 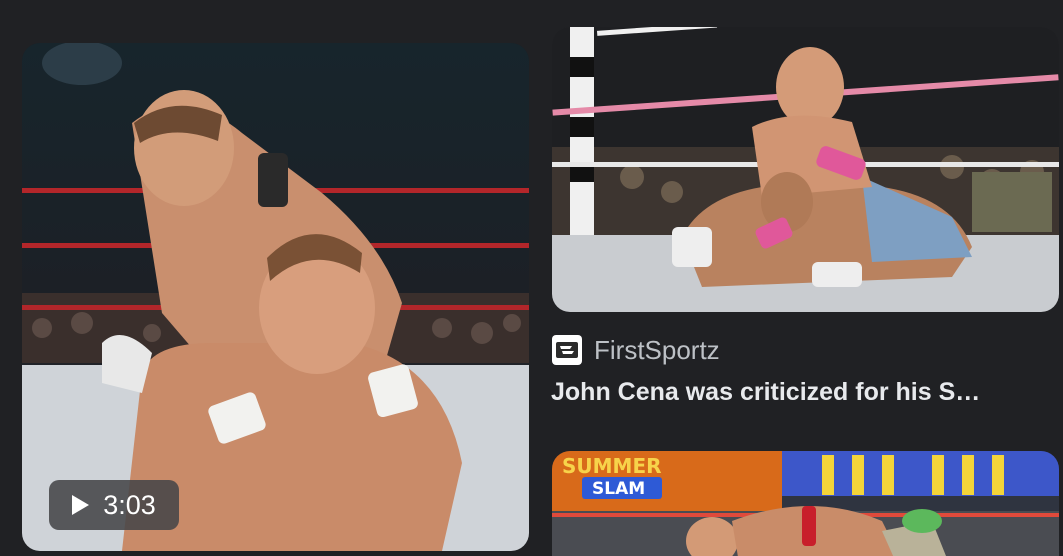 I want to click on banner-text-bottom: SLAM, so click(x=618, y=489).